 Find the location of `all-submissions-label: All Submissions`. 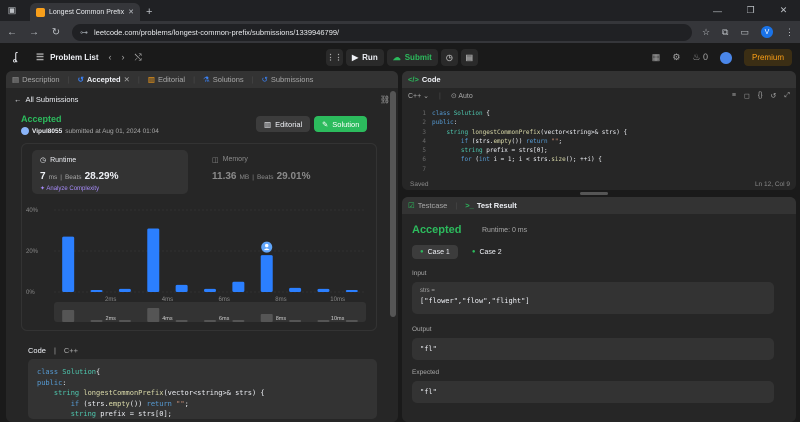

all-submissions-label: All Submissions is located at coordinates (52, 99).